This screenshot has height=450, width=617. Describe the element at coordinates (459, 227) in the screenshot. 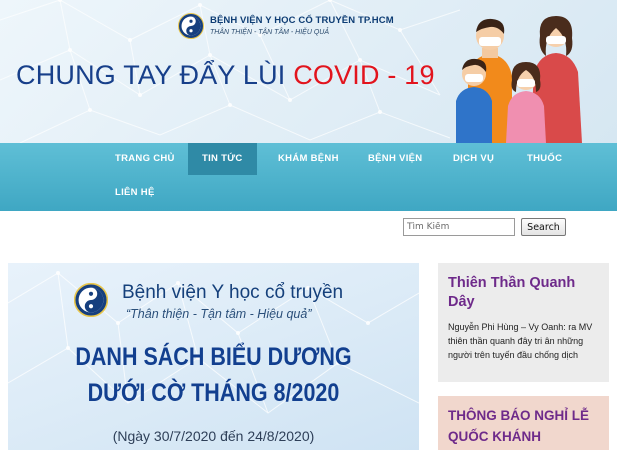

I see `search-input` at that location.